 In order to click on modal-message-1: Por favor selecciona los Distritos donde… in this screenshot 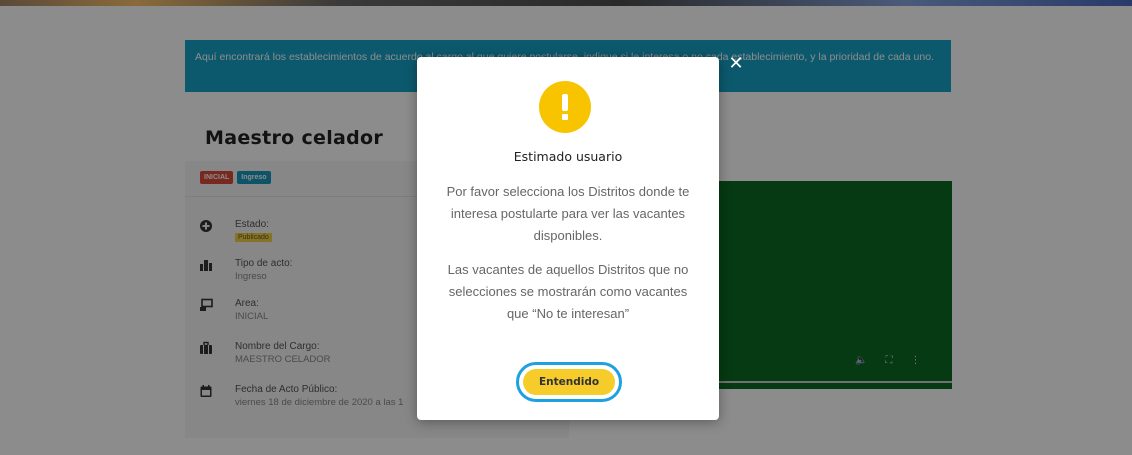, I will do `click(568, 213)`.